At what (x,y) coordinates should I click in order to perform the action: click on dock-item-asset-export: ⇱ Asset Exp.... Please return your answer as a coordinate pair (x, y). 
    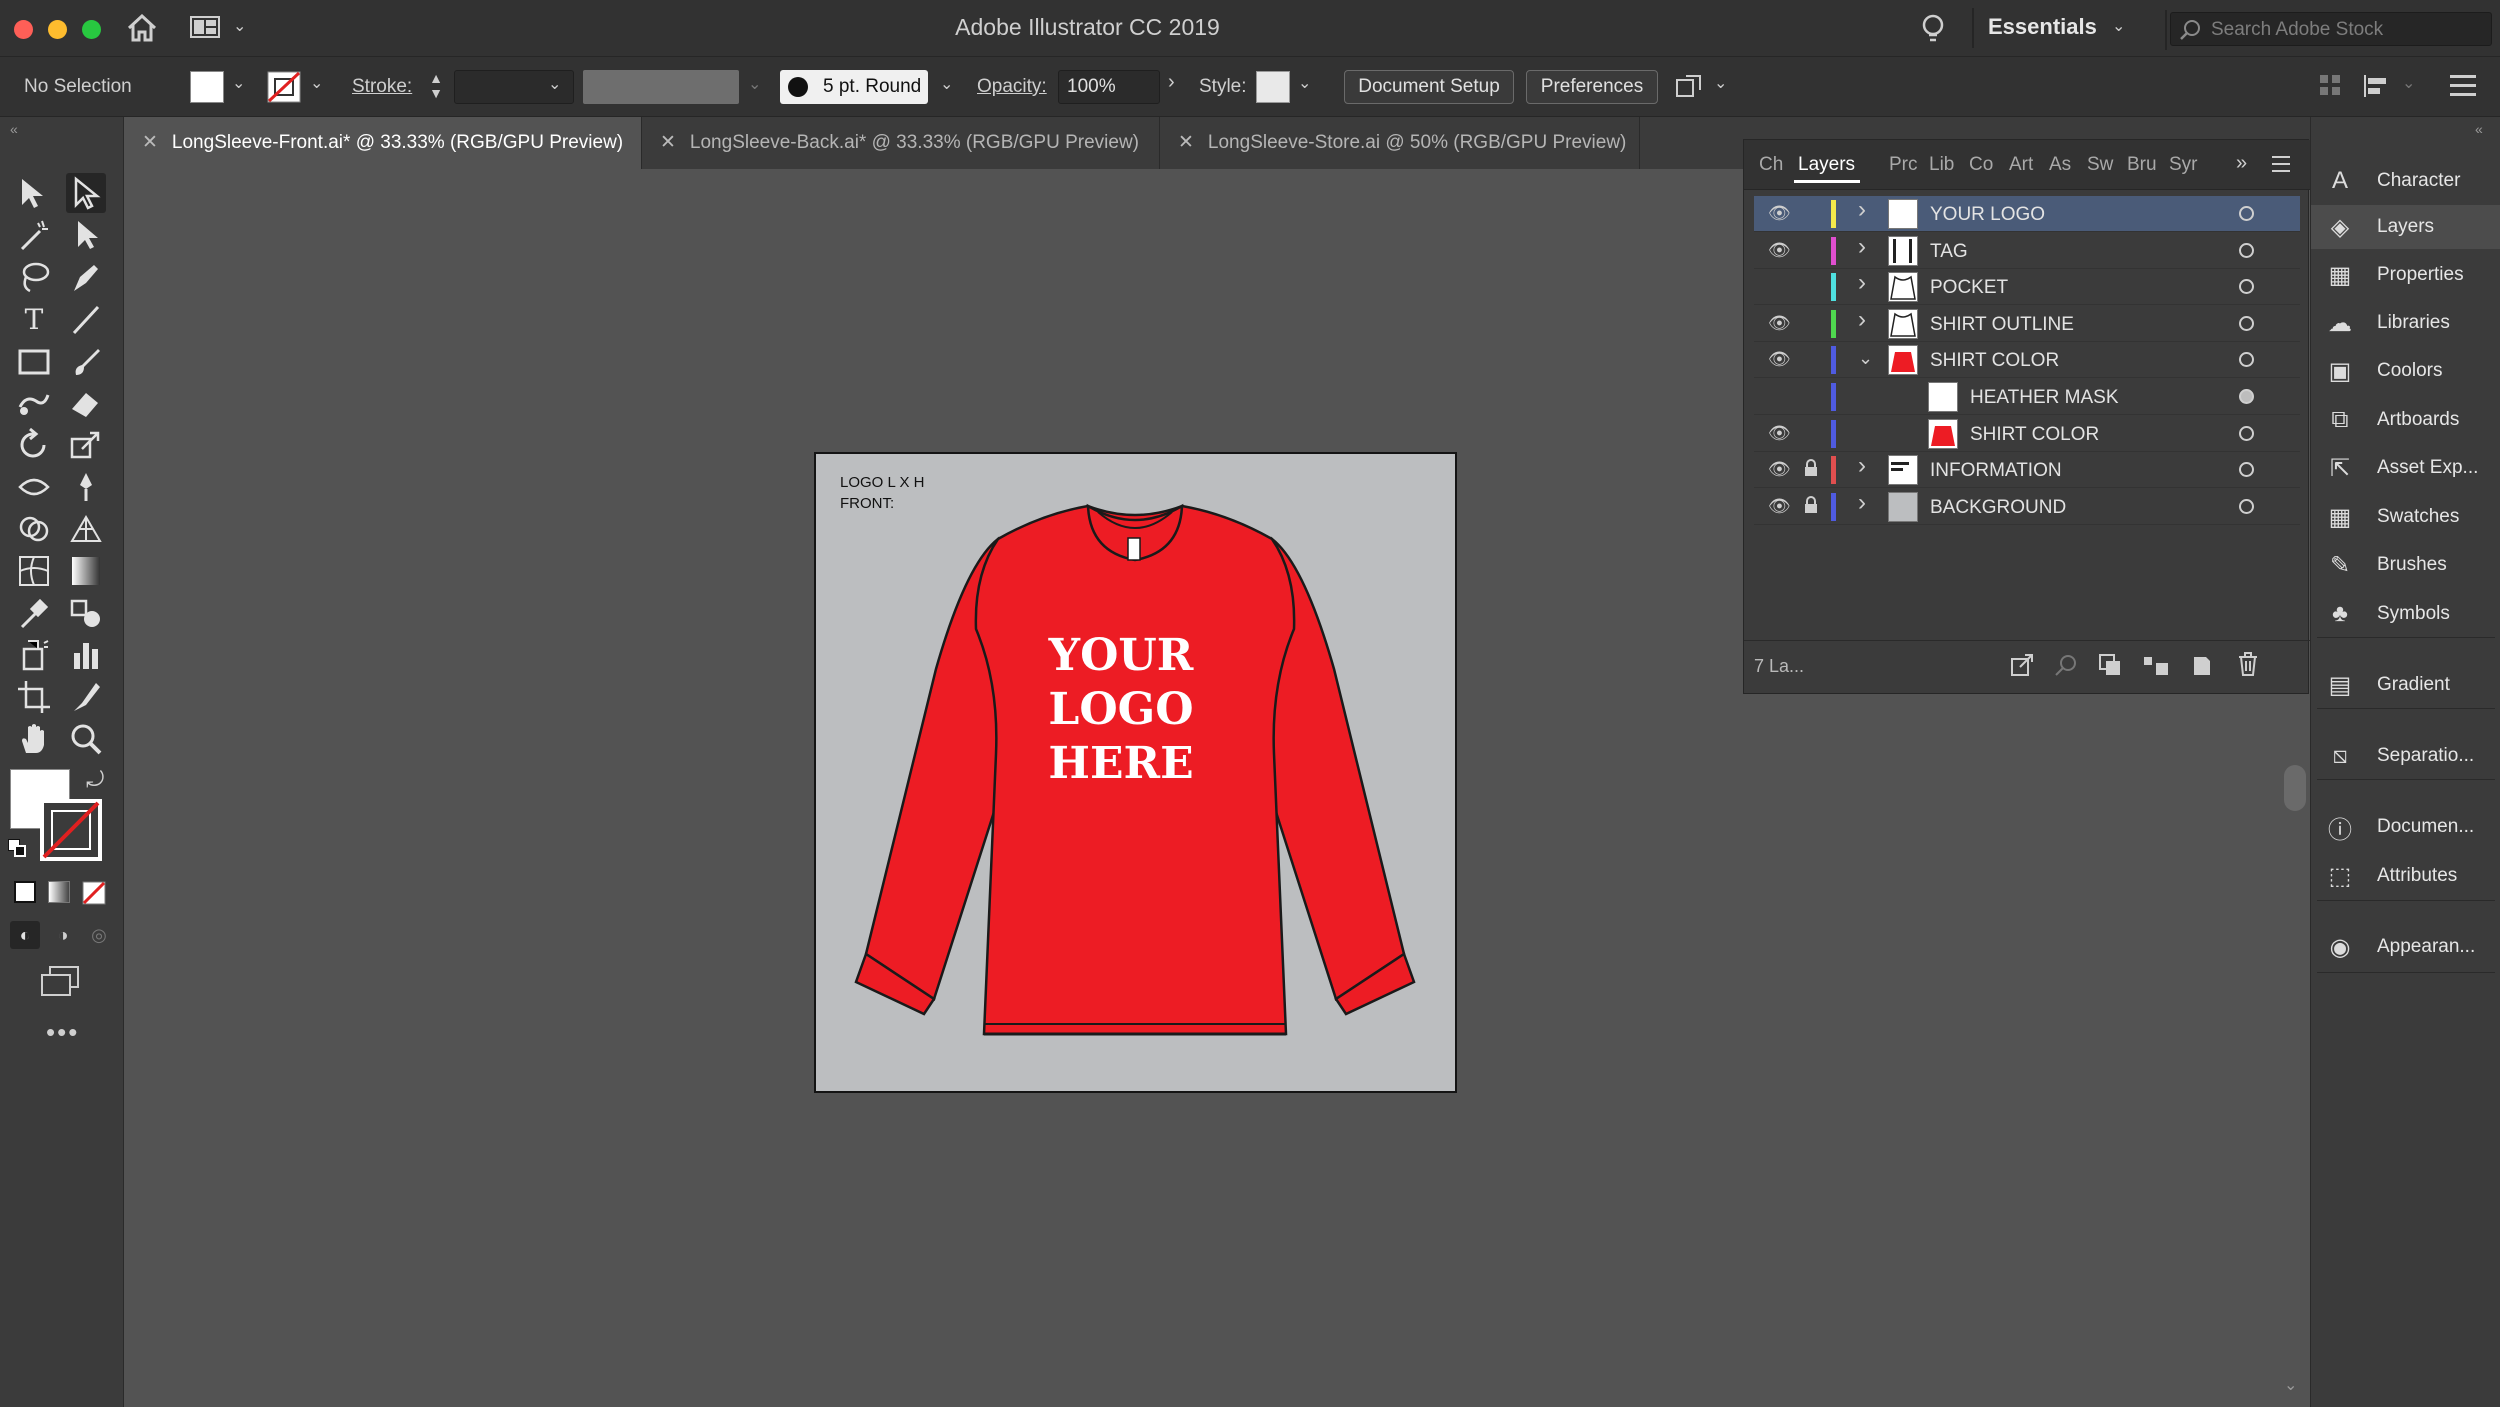
    Looking at the image, I should click on (2405, 468).